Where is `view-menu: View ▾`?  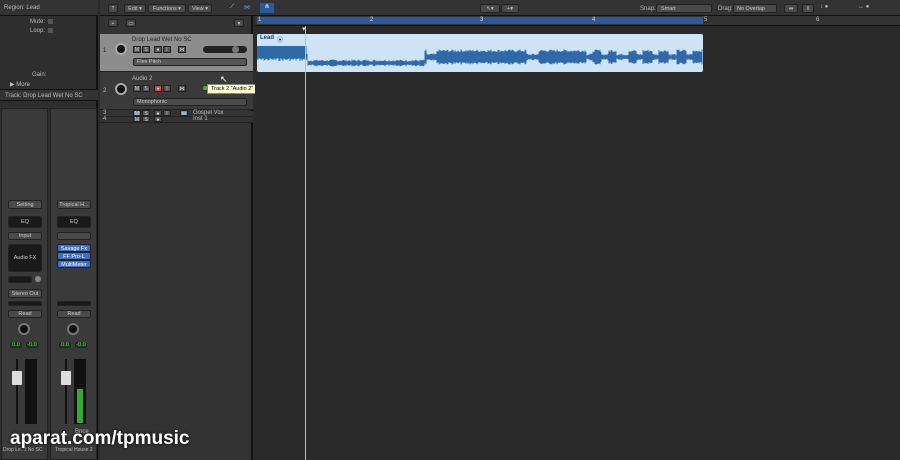
view-menu: View ▾ is located at coordinates (200, 8).